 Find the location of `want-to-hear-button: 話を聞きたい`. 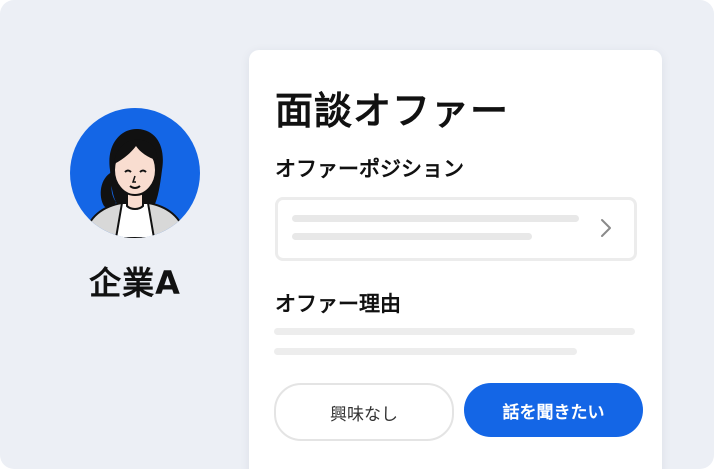

want-to-hear-button: 話を聞きたい is located at coordinates (553, 410).